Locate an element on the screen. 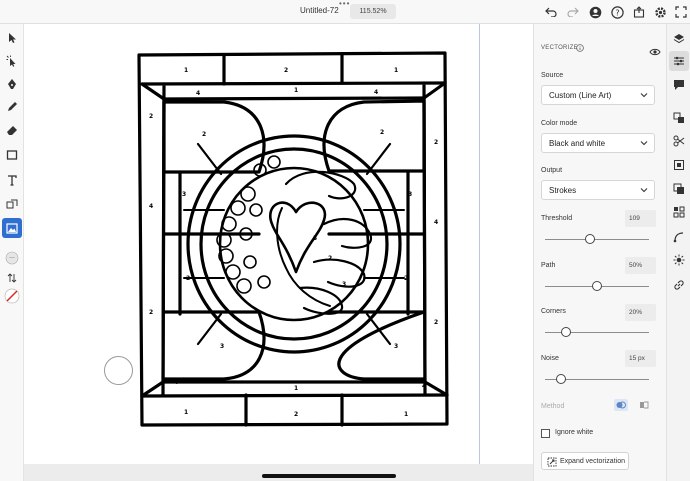 The height and width of the screenshot is (481, 690). output-value: Strokes is located at coordinates (563, 190).